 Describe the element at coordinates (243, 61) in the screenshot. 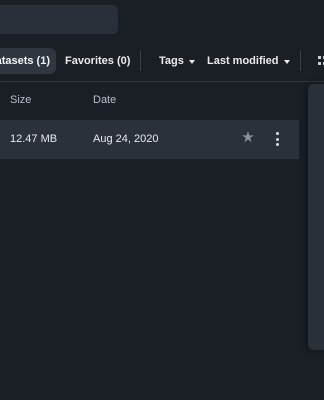

I see `sort-dropdown-label: Last modified` at that location.